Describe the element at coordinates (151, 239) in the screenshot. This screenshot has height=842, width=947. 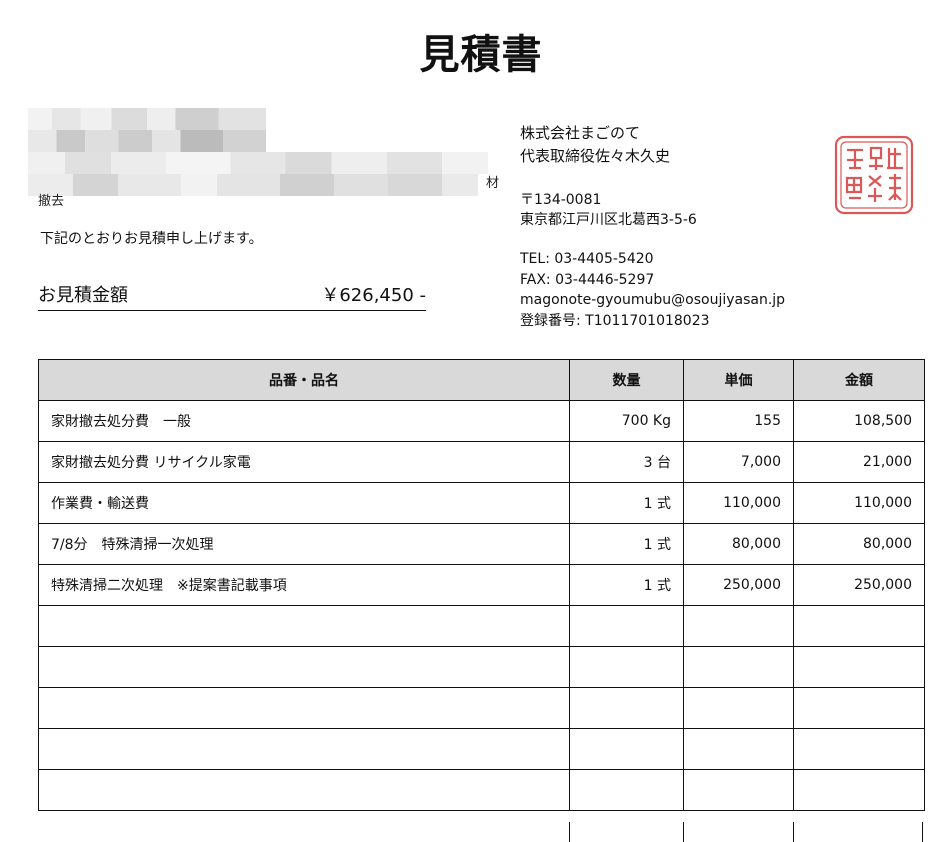
I see `intro-text: 下記のとおりお見積申し上げます。` at that location.